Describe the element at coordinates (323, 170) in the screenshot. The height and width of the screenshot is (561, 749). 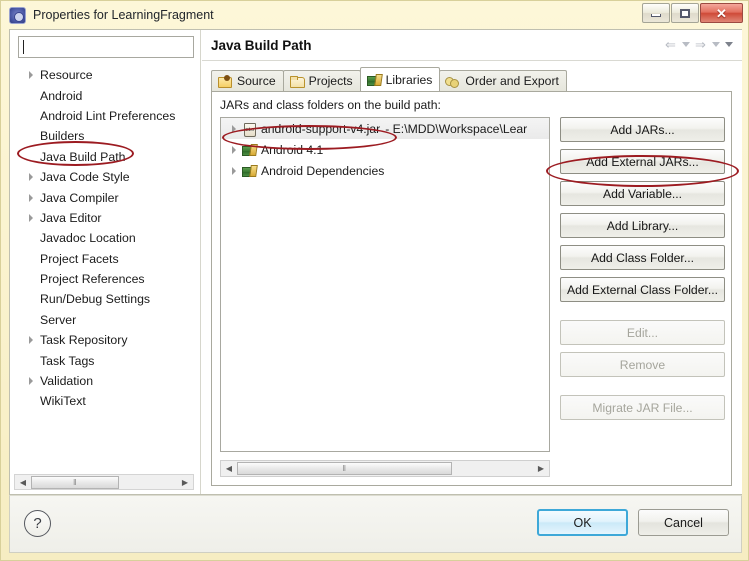
I see `jar-entry-name: Android Dependencies` at that location.